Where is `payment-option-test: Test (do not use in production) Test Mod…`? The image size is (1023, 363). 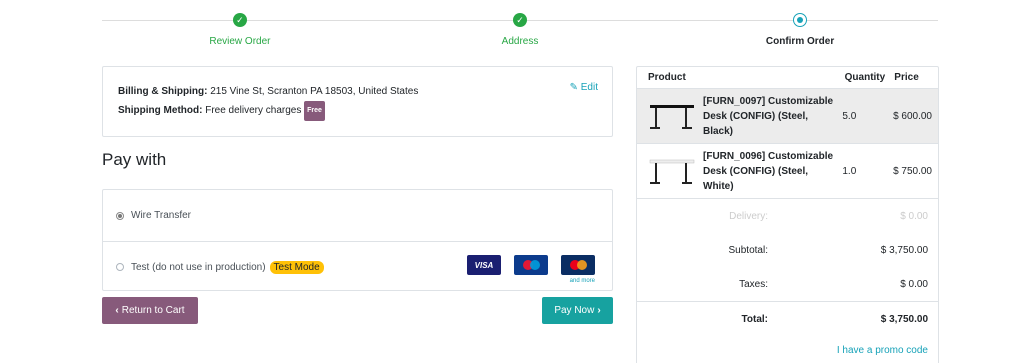
payment-option-test: Test (do not use in production) Test Mod… is located at coordinates (357, 266).